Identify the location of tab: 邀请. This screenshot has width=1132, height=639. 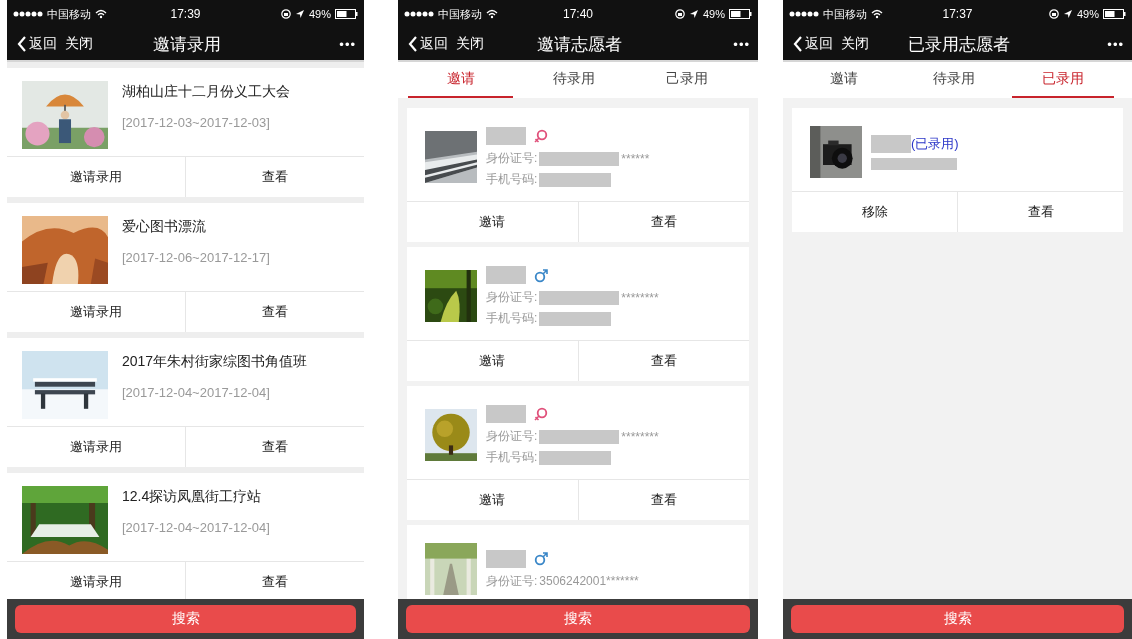
(844, 80).